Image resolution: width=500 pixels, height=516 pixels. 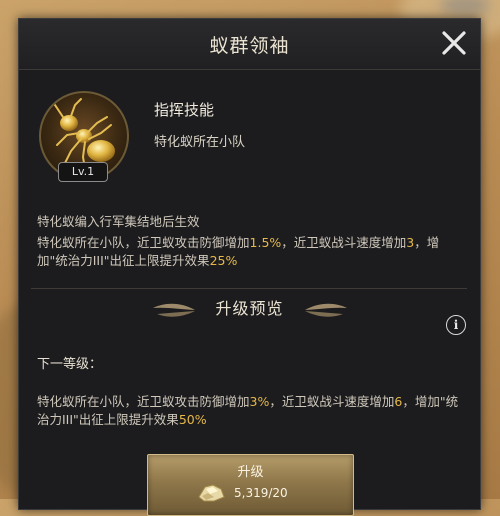 I want to click on info-button: i, so click(x=456, y=325).